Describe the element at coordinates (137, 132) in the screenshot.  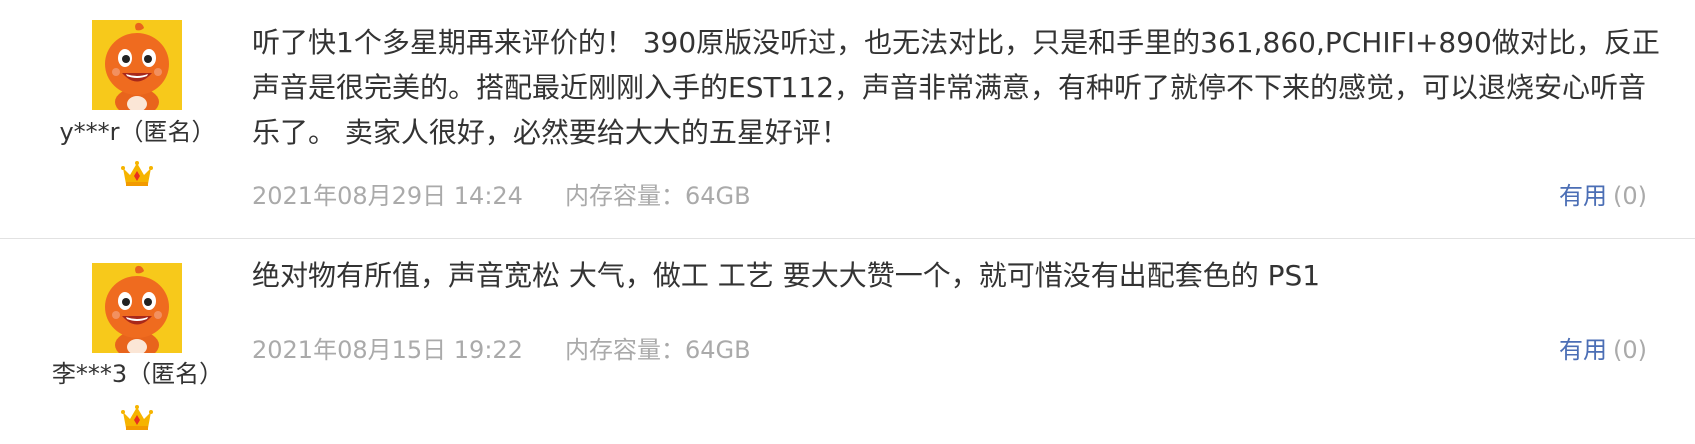
I see `username: y***r（匿名）` at that location.